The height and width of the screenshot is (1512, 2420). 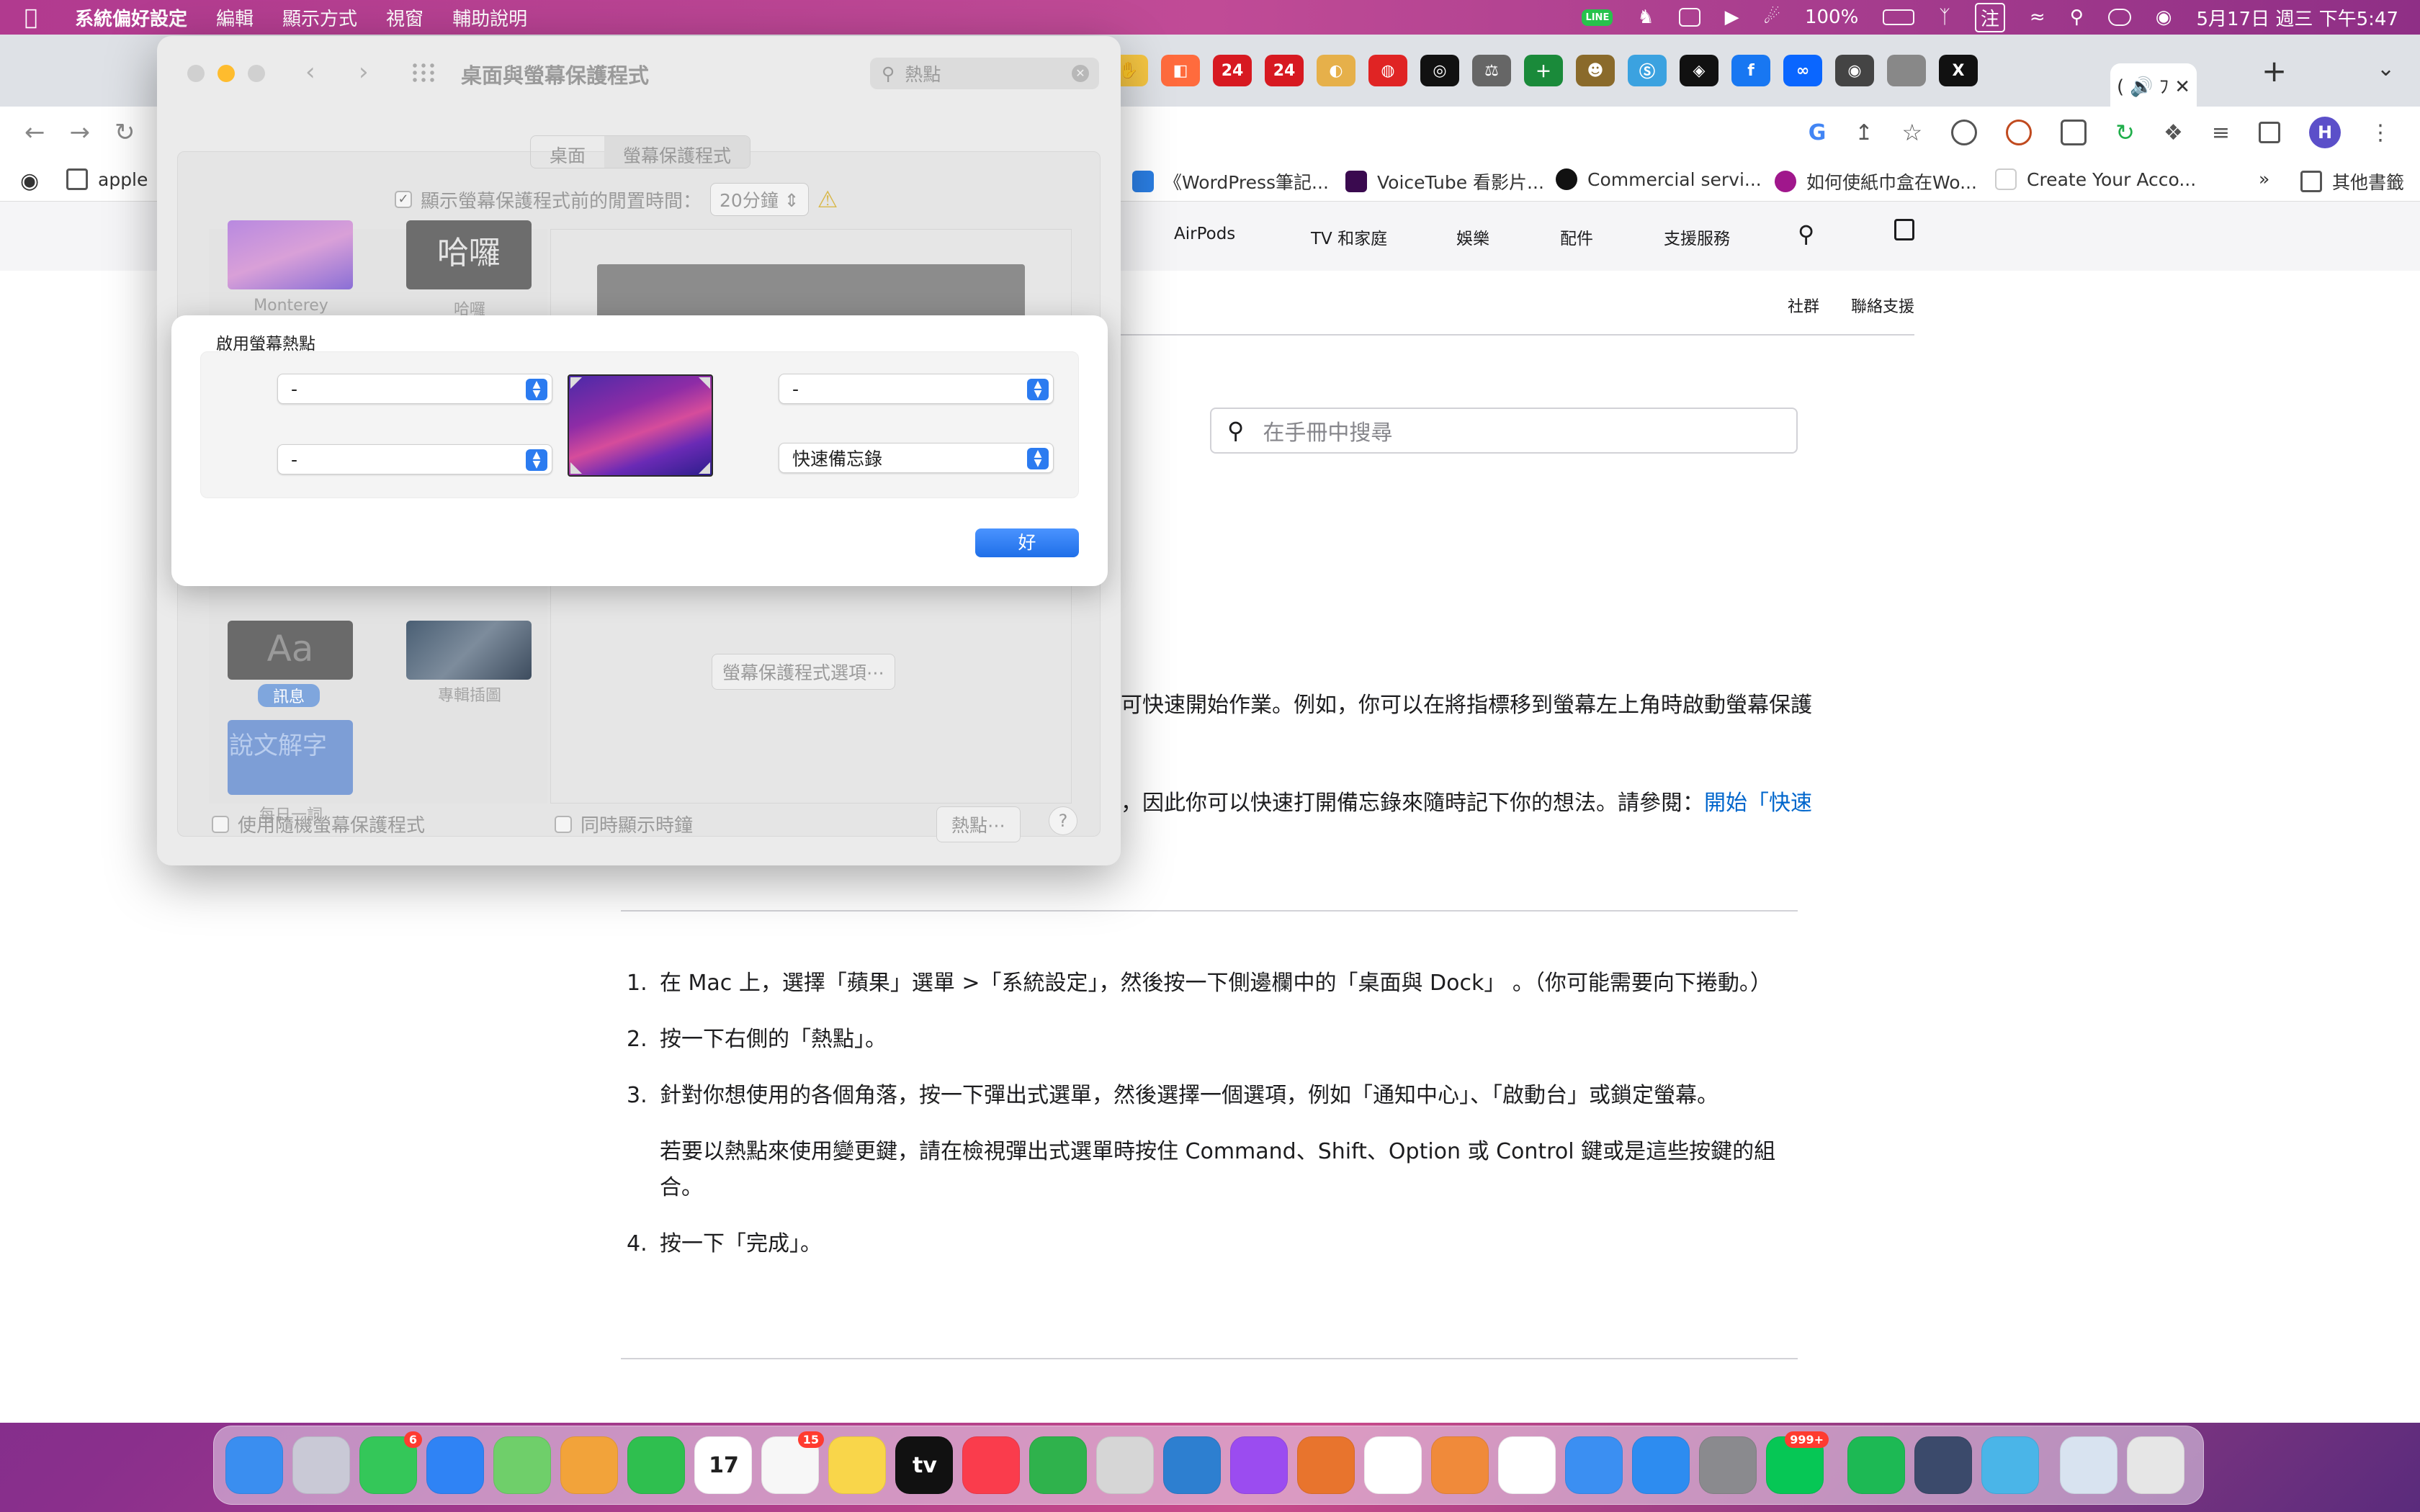 I want to click on subnav-contact-support: 聯絡支援, so click(x=1882, y=305).